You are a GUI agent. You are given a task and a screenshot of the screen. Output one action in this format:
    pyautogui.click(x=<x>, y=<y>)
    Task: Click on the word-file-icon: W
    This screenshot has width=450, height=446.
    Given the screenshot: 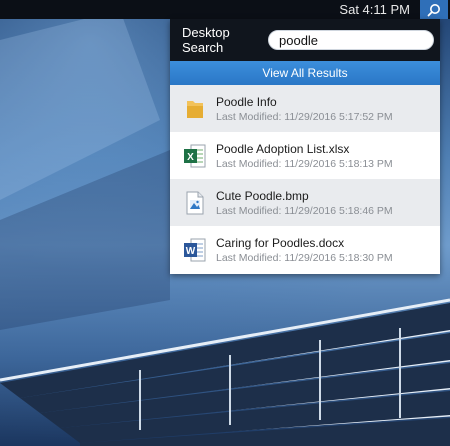 What is the action you would take?
    pyautogui.click(x=195, y=250)
    